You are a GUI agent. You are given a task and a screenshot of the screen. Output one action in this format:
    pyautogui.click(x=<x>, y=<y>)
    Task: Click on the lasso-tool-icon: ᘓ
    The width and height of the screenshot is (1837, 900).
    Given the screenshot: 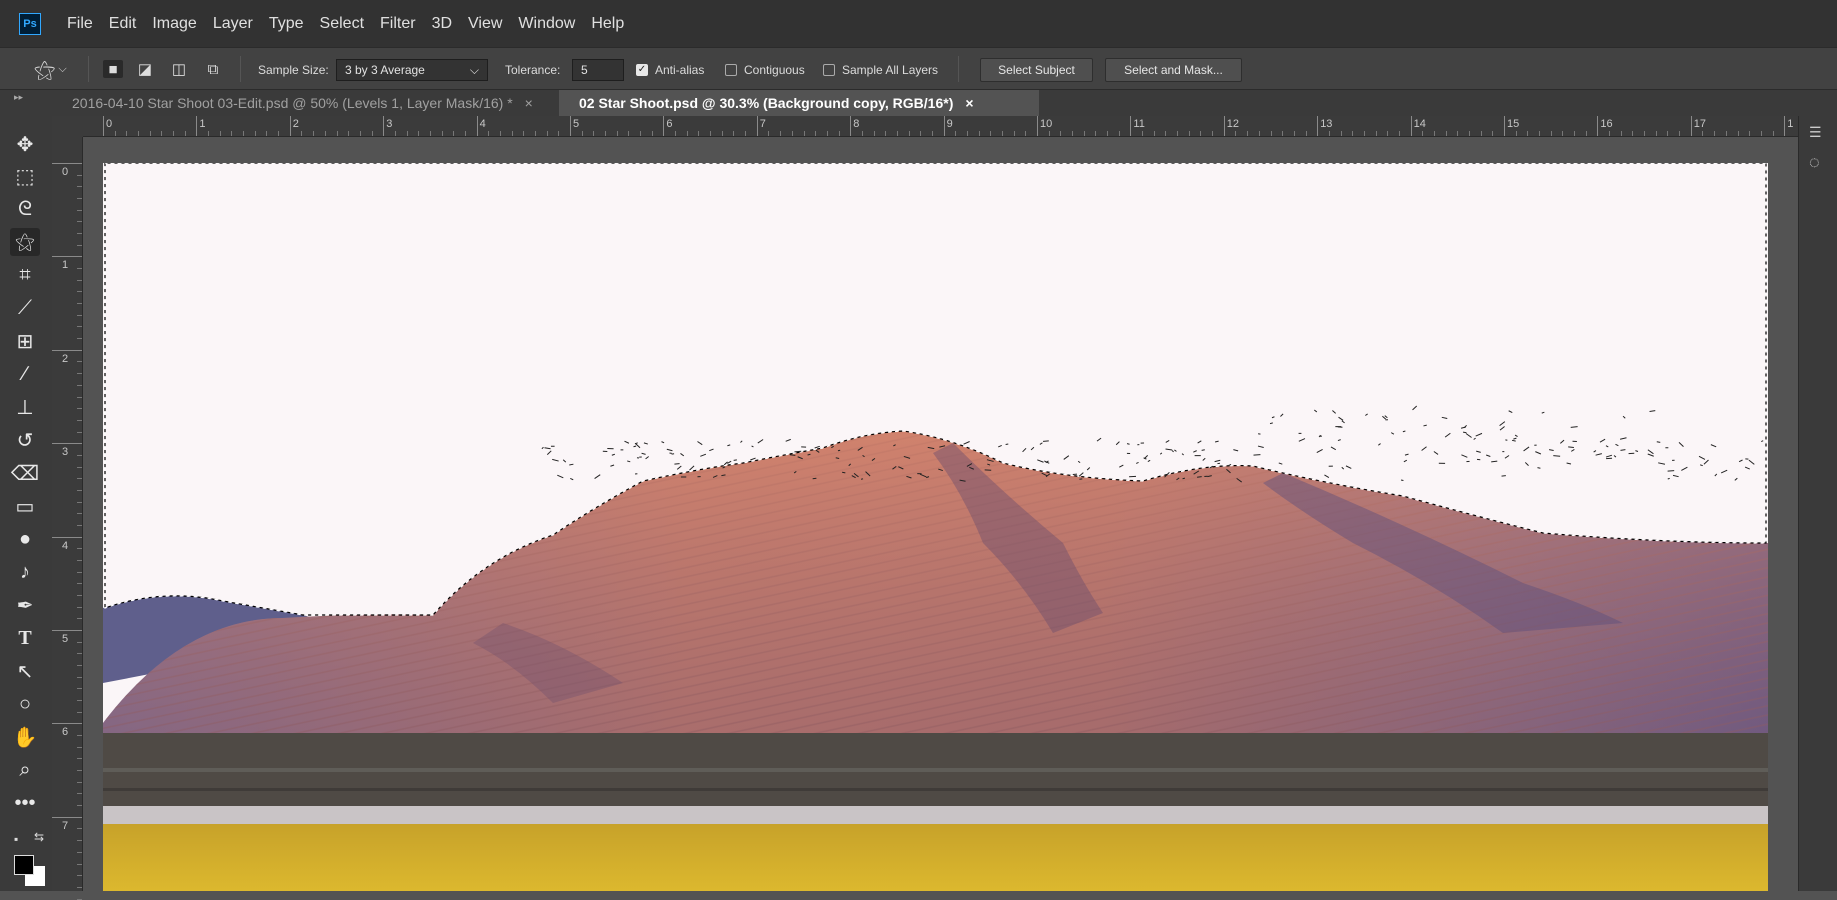 What is the action you would take?
    pyautogui.click(x=25, y=209)
    